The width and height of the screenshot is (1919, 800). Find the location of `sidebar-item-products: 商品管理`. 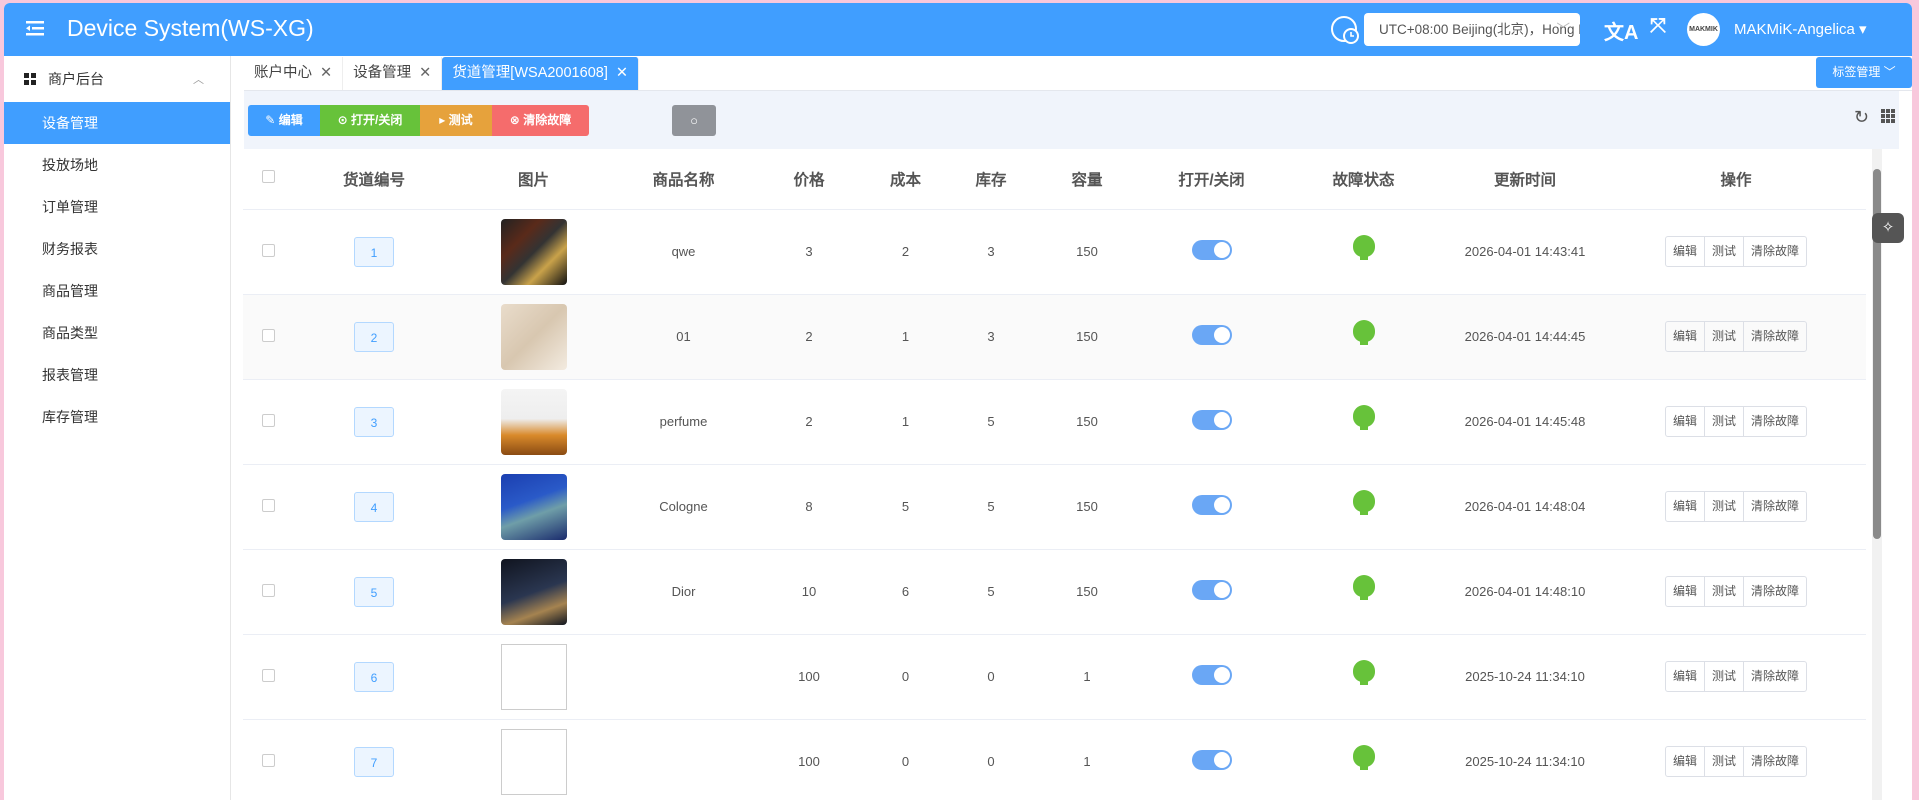

sidebar-item-products: 商品管理 is located at coordinates (117, 291).